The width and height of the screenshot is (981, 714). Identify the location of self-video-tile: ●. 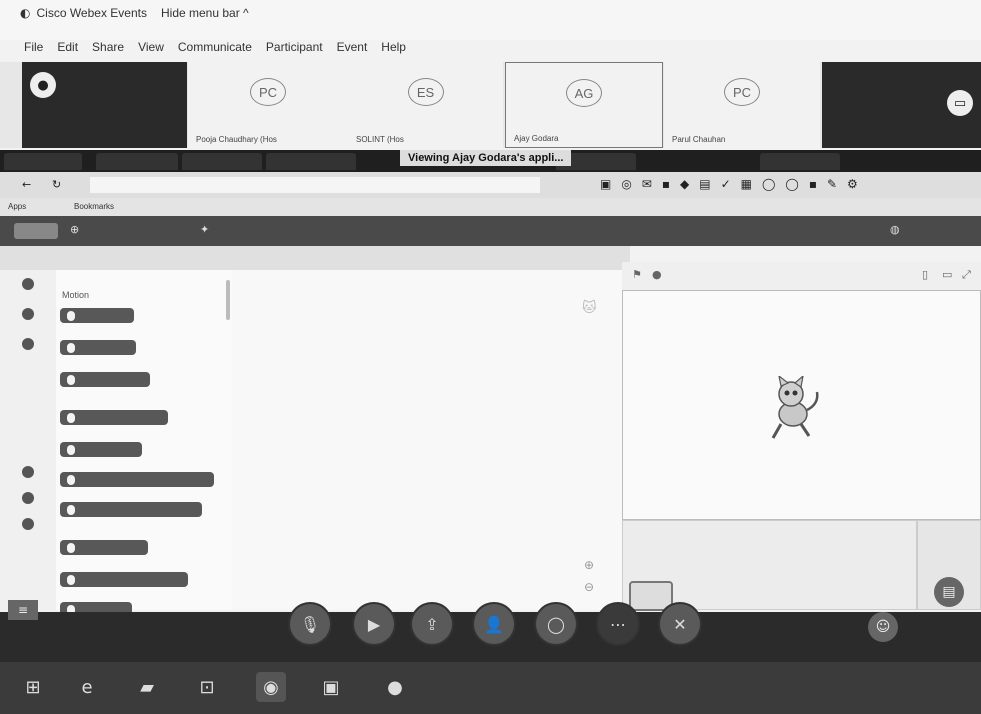
(104, 105).